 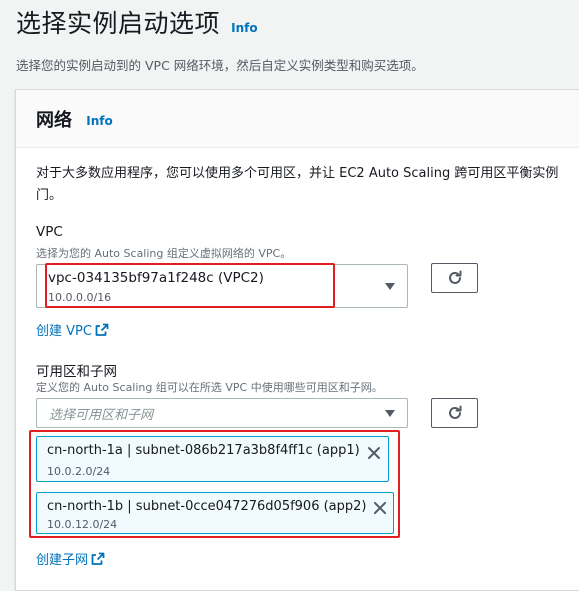 I want to click on create-vpc-link: 创建 VPC, so click(x=72, y=329).